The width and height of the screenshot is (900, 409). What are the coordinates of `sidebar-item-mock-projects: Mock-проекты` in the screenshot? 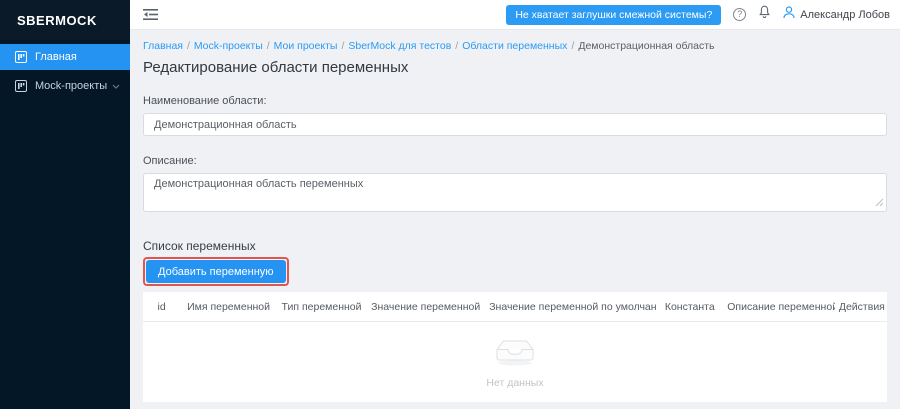 It's located at (65, 86).